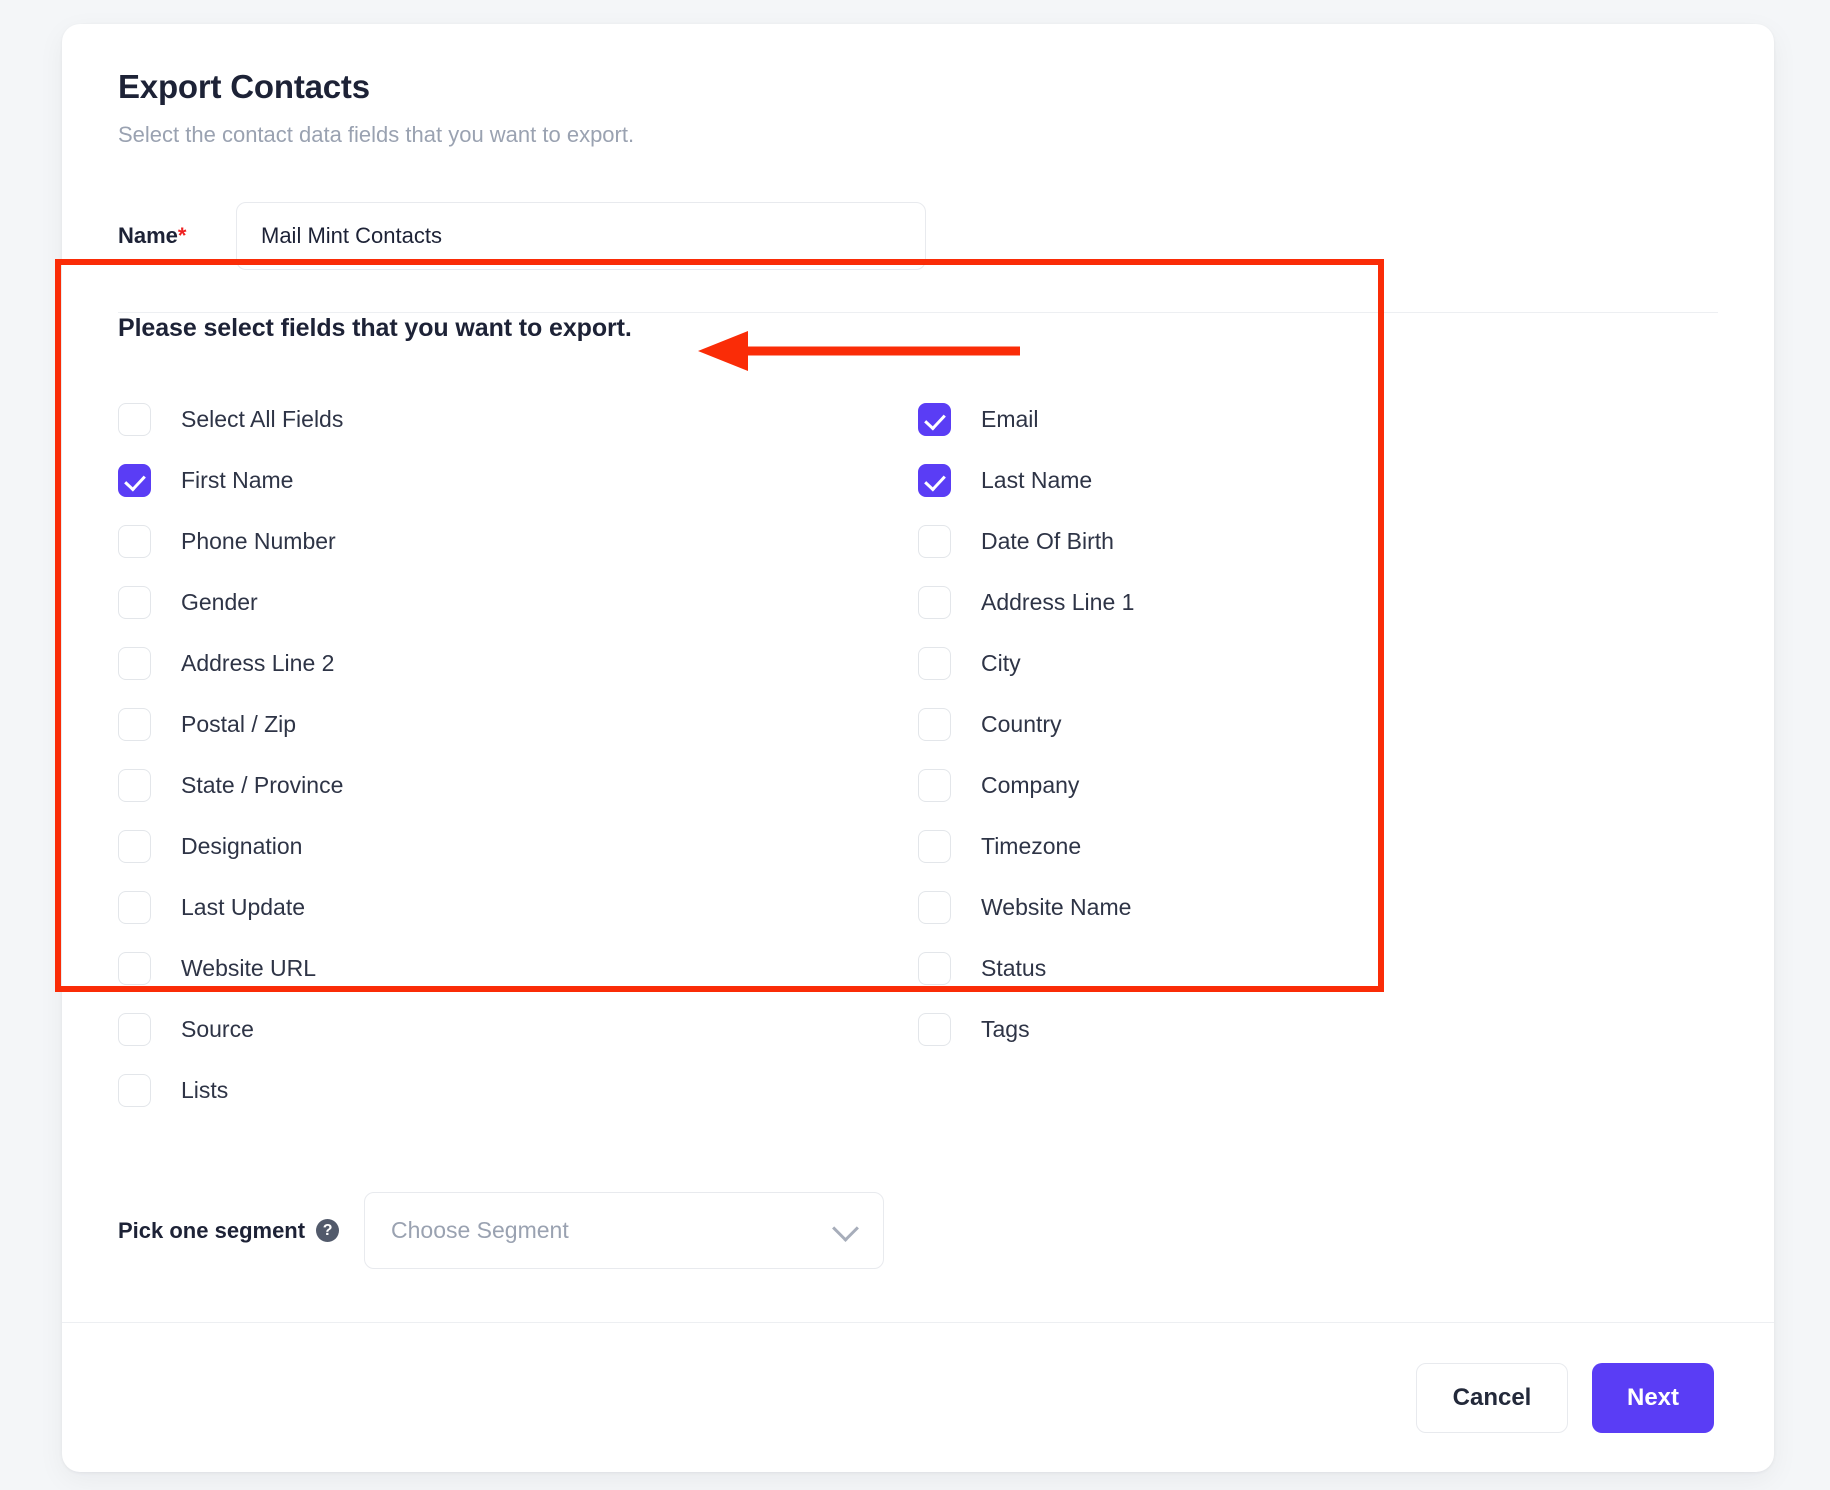  I want to click on field-checkbox-label: Website Name, so click(1056, 907).